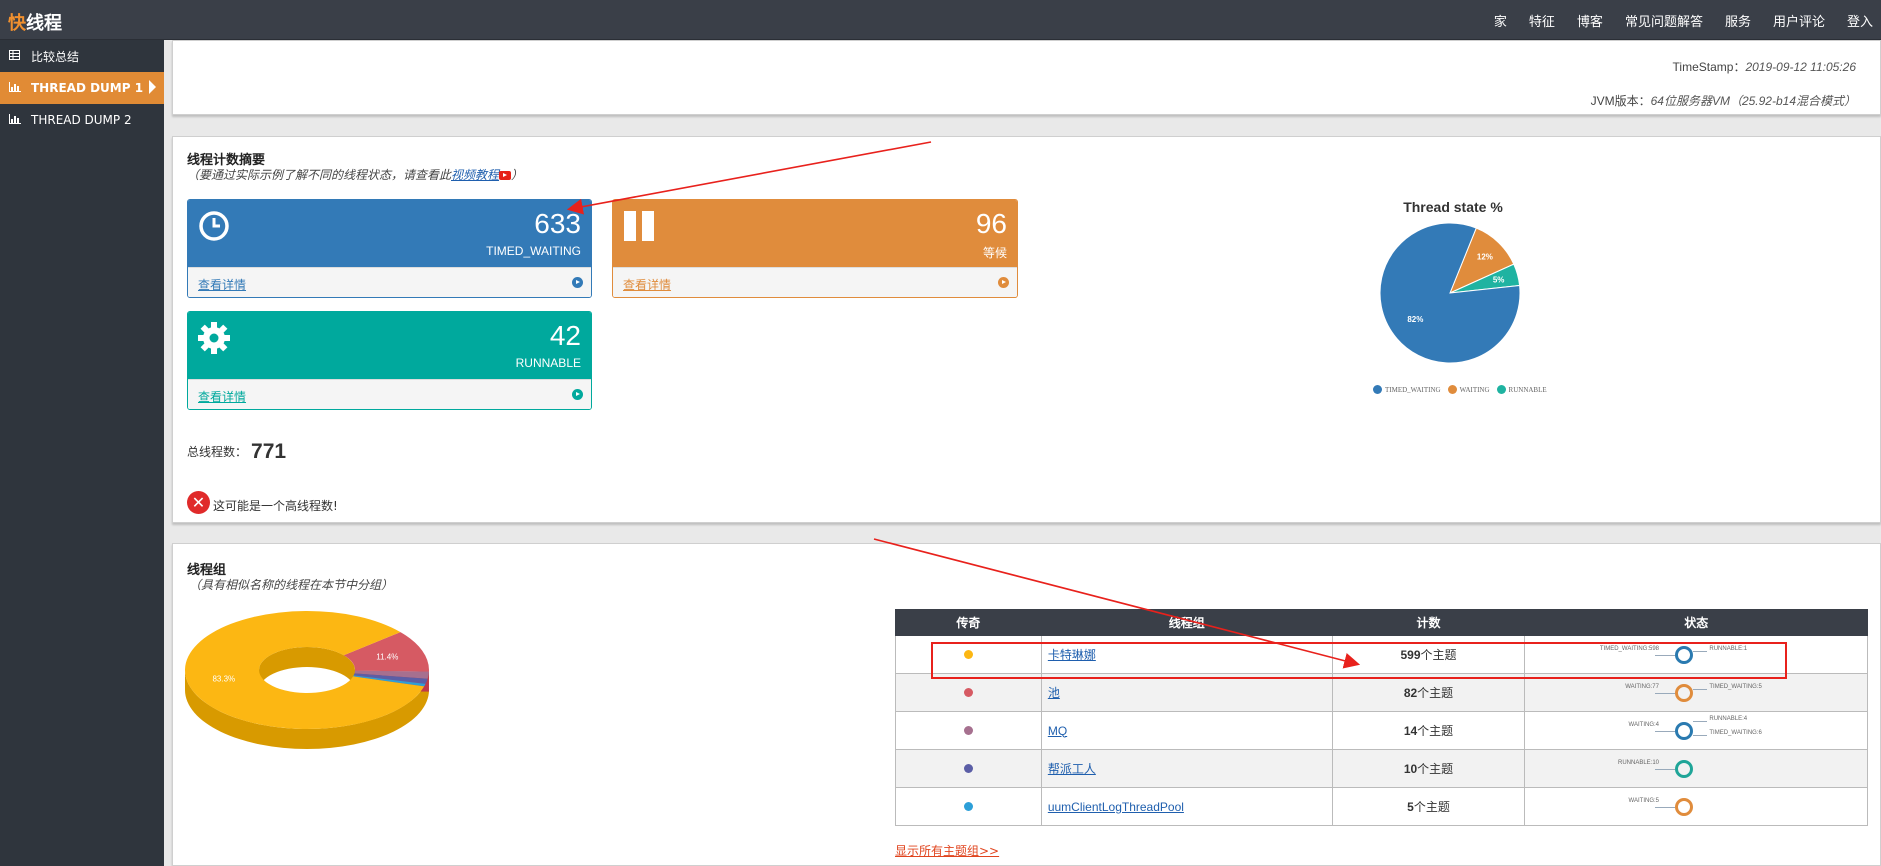  I want to click on subtitle-text-end: ）, so click(517, 175).